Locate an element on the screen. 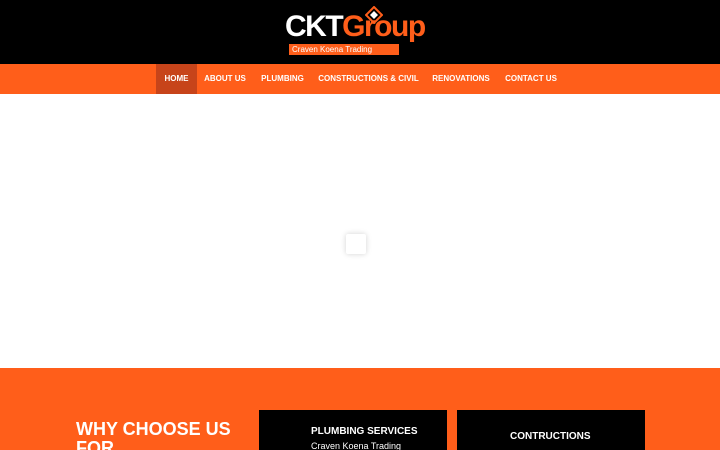  service-card-plumbing: PLUMBING SERVICES Craven Koena Trading is located at coordinates (353, 430).